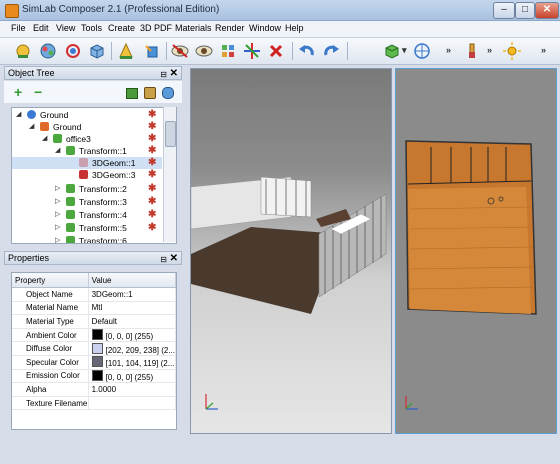  What do you see at coordinates (230, 28) in the screenshot?
I see `menu-render: Render` at bounding box center [230, 28].